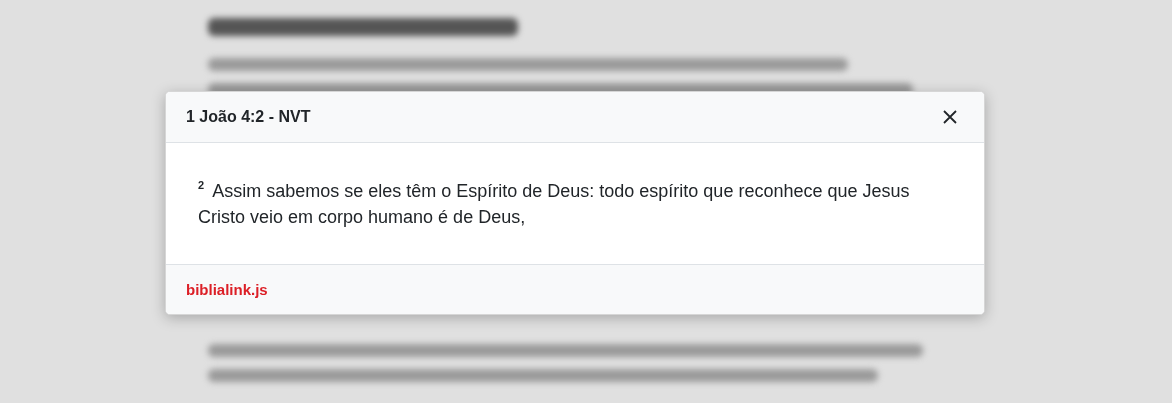 This screenshot has width=1172, height=403. I want to click on close-icon, so click(950, 117).